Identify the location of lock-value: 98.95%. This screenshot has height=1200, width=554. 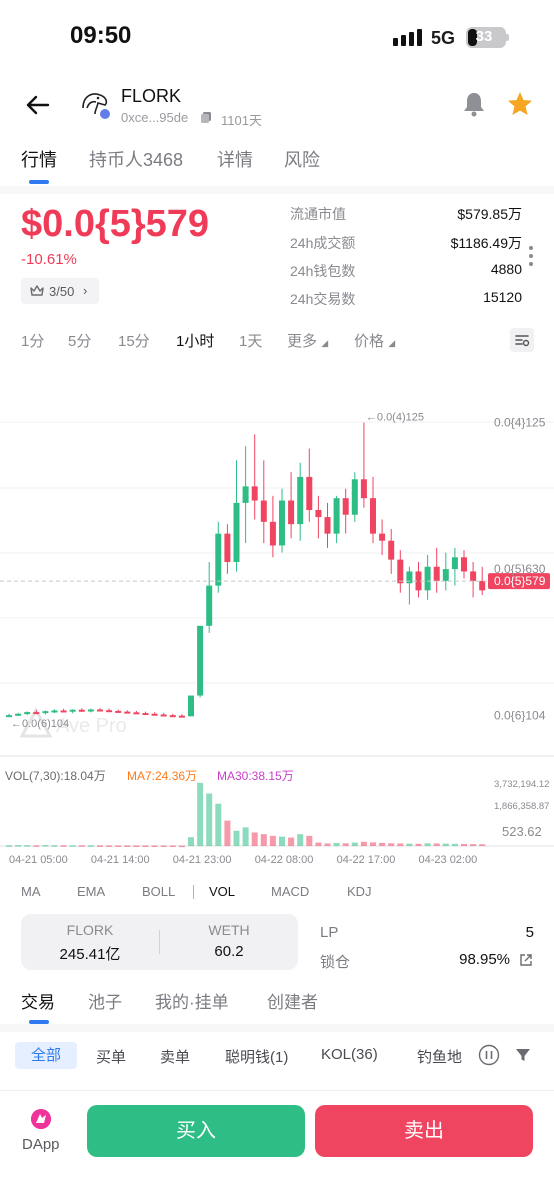
(484, 959).